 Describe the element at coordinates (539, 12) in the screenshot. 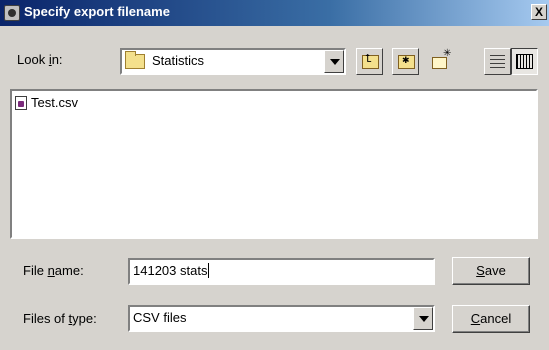

I see `close-button: X` at that location.